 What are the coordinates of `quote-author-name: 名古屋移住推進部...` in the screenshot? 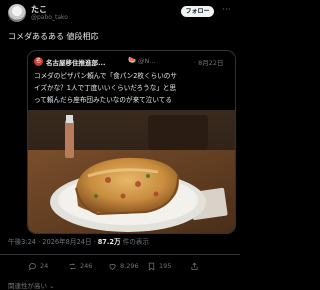 It's located at (76, 63).